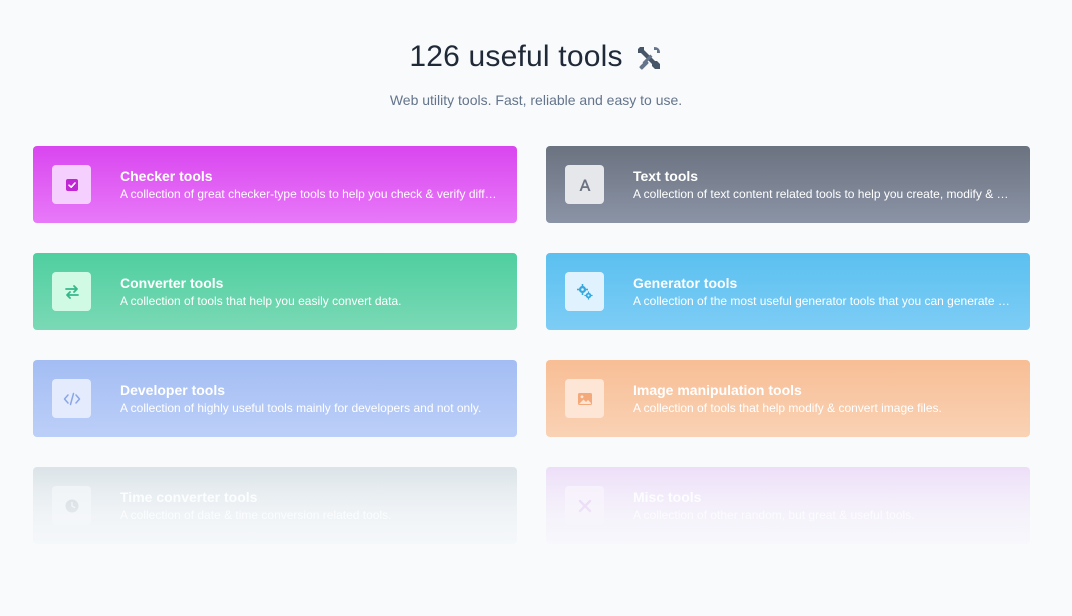 This screenshot has width=1072, height=616. What do you see at coordinates (173, 390) in the screenshot?
I see `card-title: Developer tools` at bounding box center [173, 390].